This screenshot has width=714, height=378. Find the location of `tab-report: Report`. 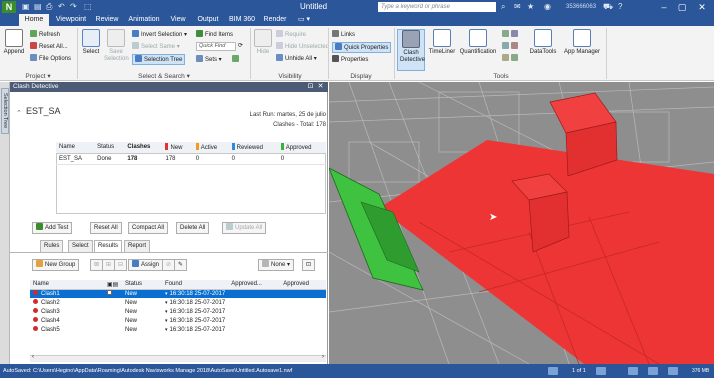

tab-report: Report is located at coordinates (137, 246).